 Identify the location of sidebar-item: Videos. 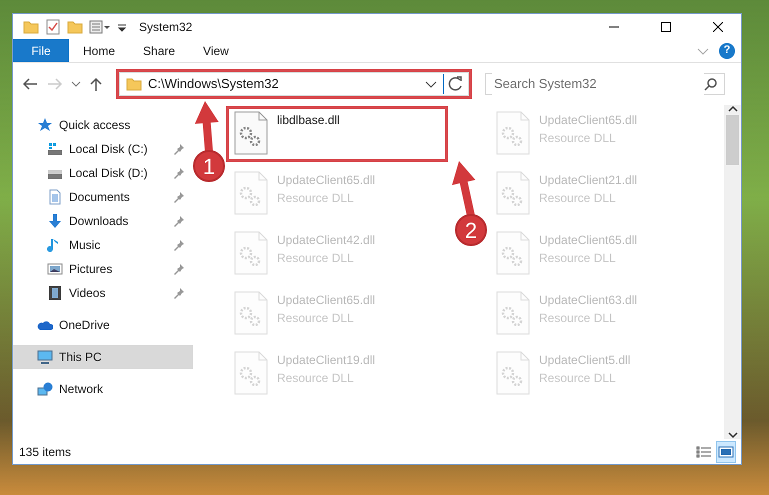
(103, 293).